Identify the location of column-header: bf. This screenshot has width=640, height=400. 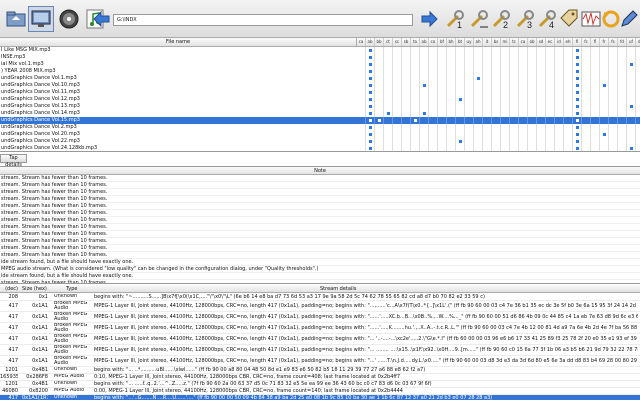
(442, 42).